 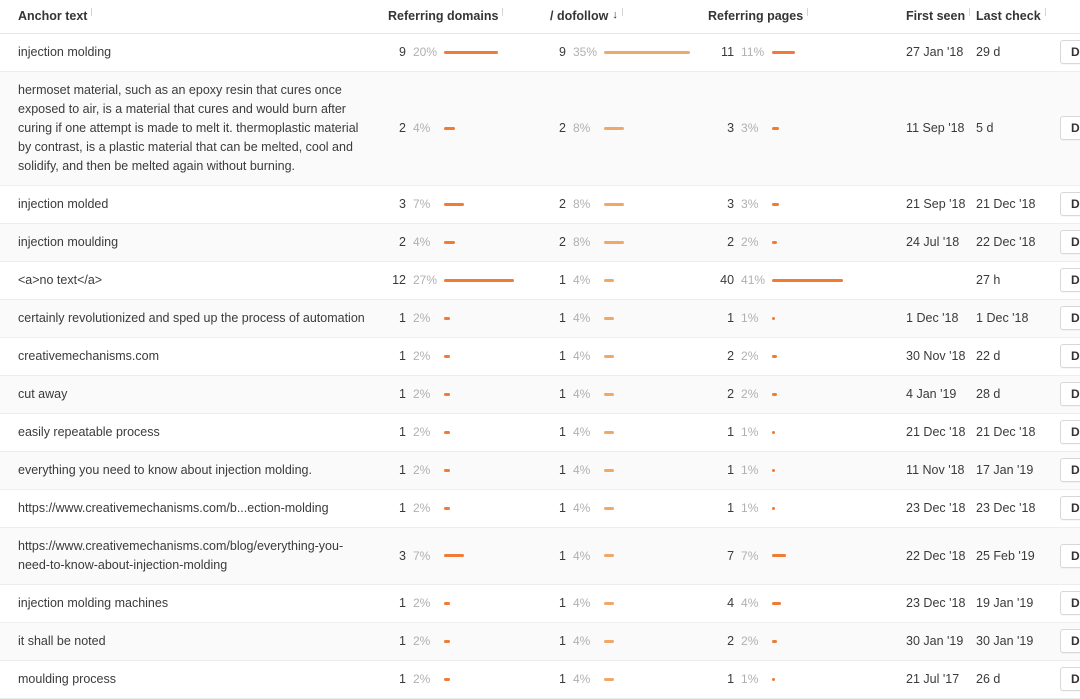 What do you see at coordinates (620, 17) in the screenshot?
I see `column-header-dofollow: / dofollow ↓` at bounding box center [620, 17].